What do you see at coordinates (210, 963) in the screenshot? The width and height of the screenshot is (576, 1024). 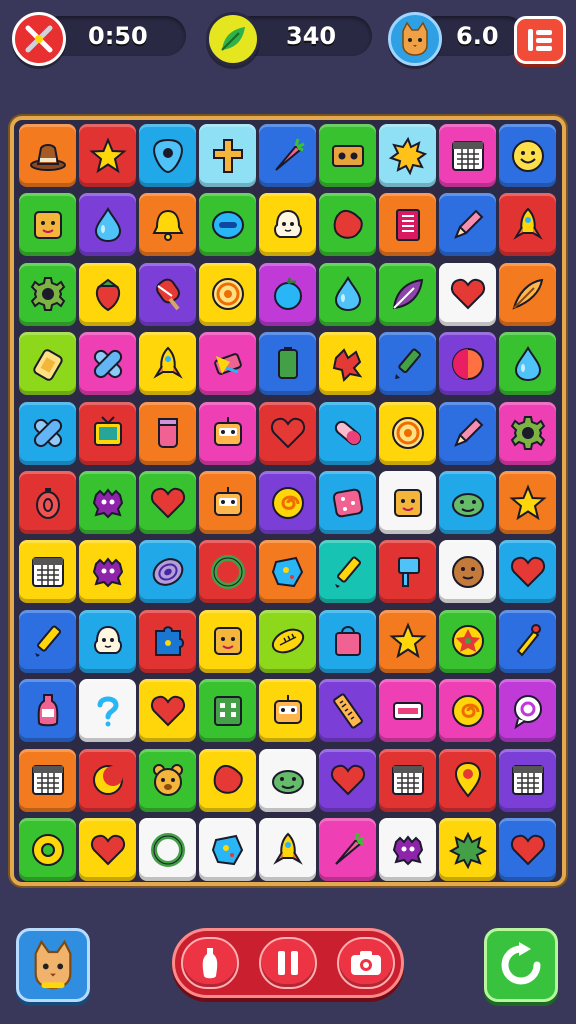 I see `bottle-button` at bounding box center [210, 963].